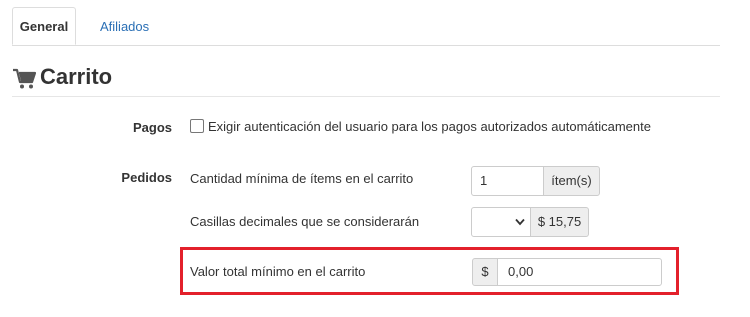 The height and width of the screenshot is (317, 750). Describe the element at coordinates (24, 78) in the screenshot. I see `cart-icon` at that location.